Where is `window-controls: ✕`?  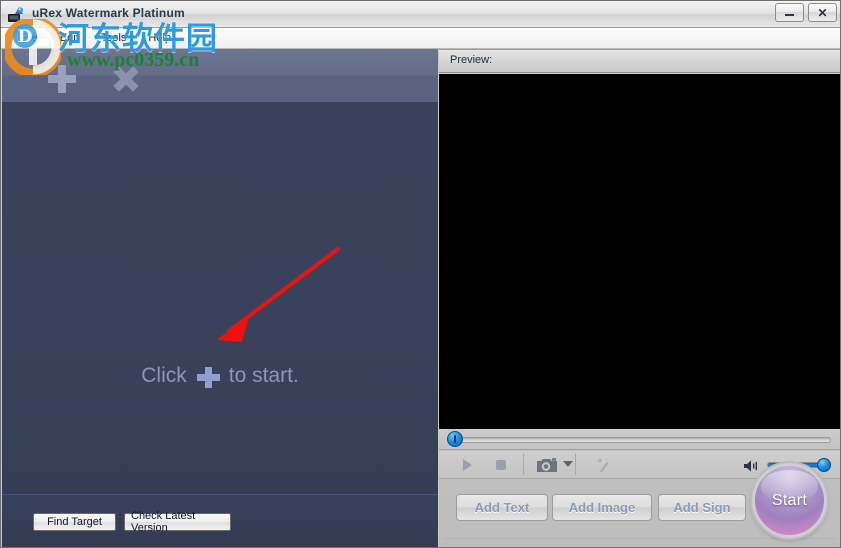
window-controls: ✕ is located at coordinates (806, 12).